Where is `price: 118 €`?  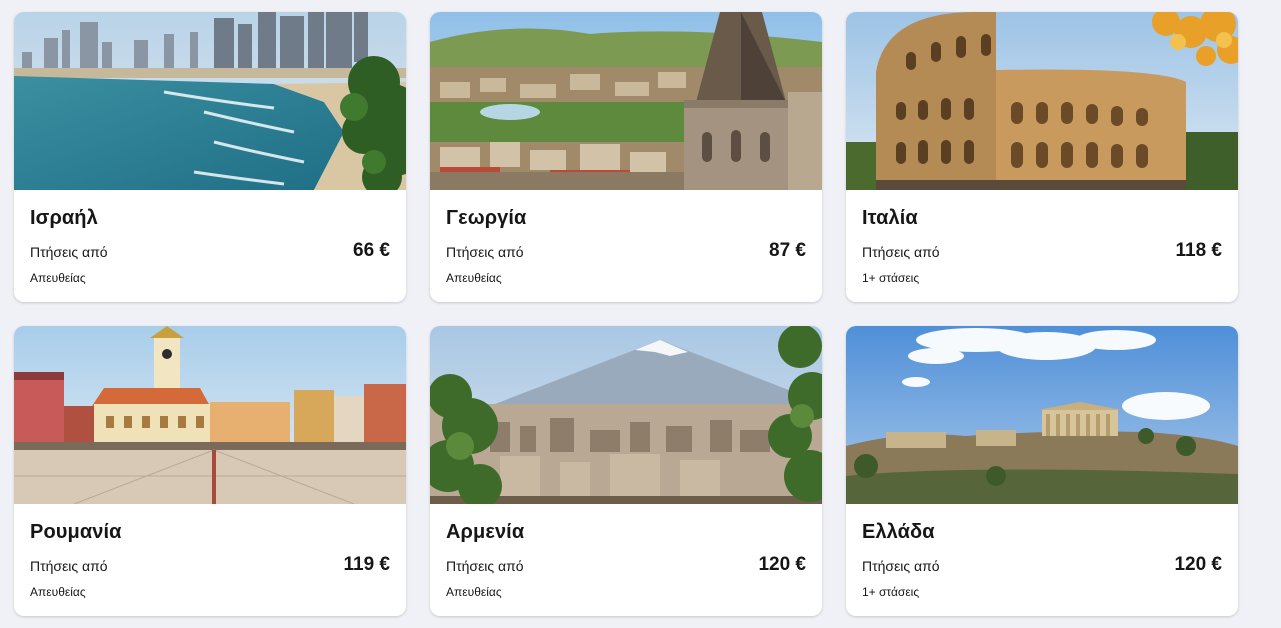
price: 118 € is located at coordinates (1199, 250).